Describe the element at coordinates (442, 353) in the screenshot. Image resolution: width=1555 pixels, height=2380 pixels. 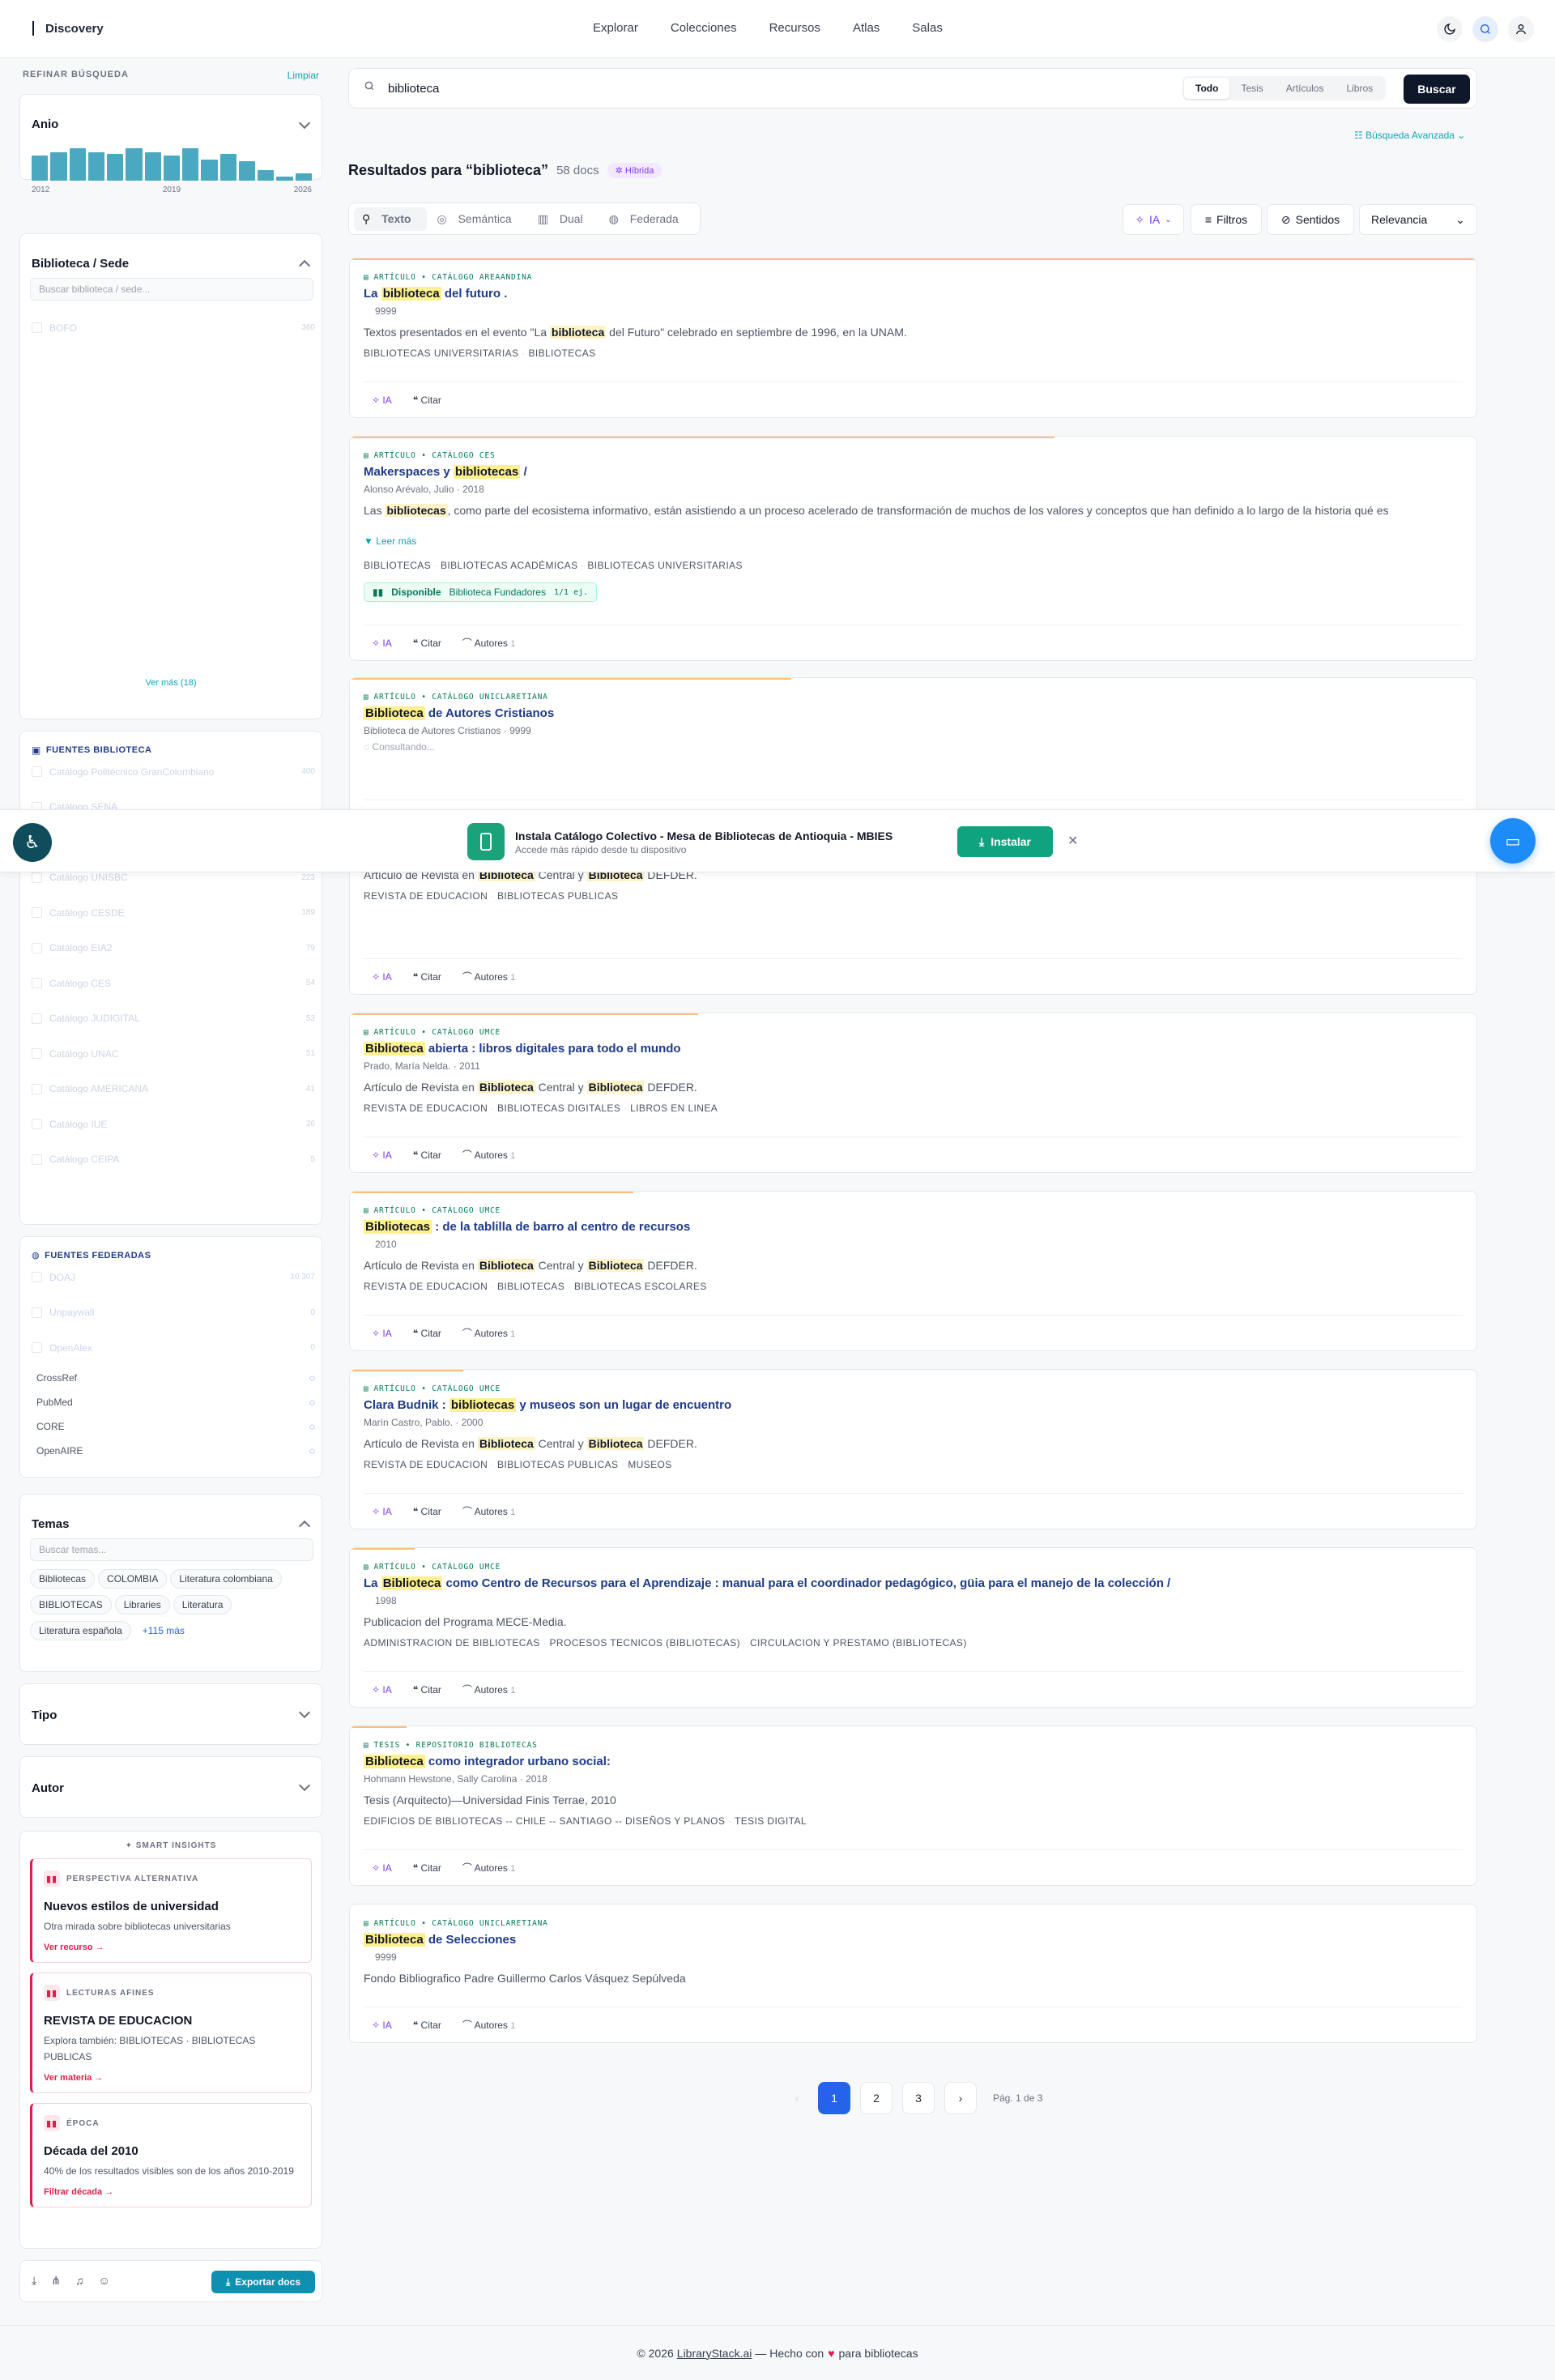
I see `result-tag: BIBLIOTECAS UNIVERSITARIAS` at that location.